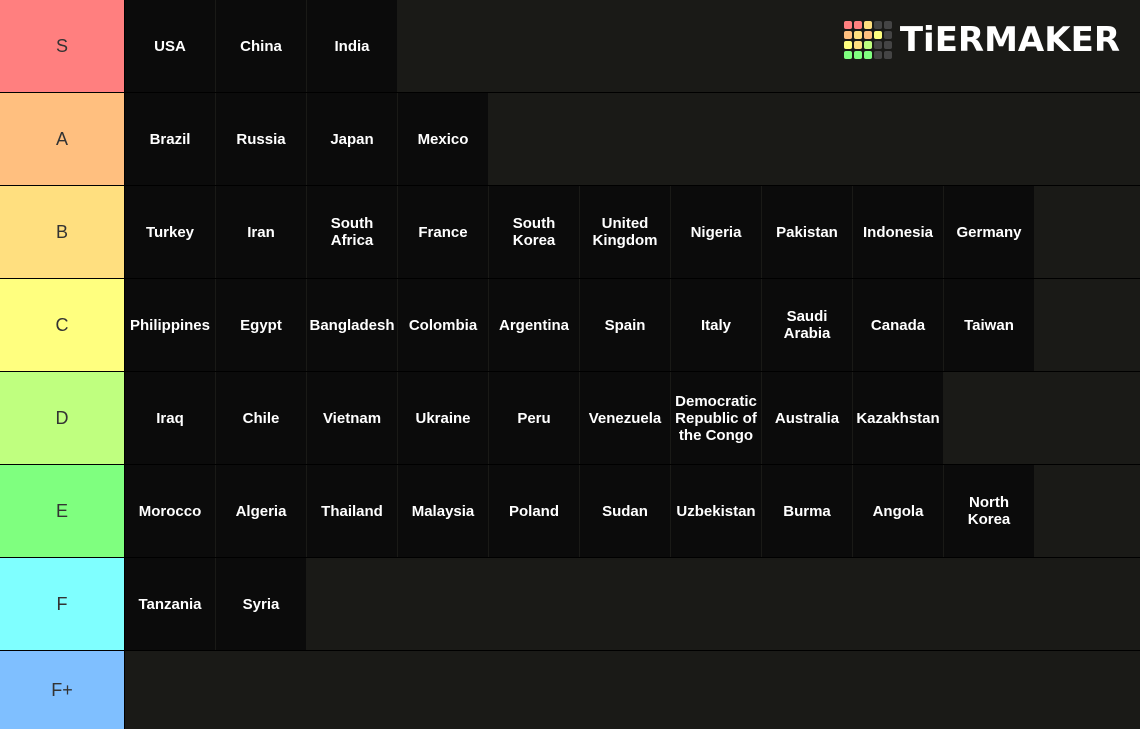 This screenshot has width=1140, height=729. I want to click on tier-item: Saudi Arabia, so click(807, 325).